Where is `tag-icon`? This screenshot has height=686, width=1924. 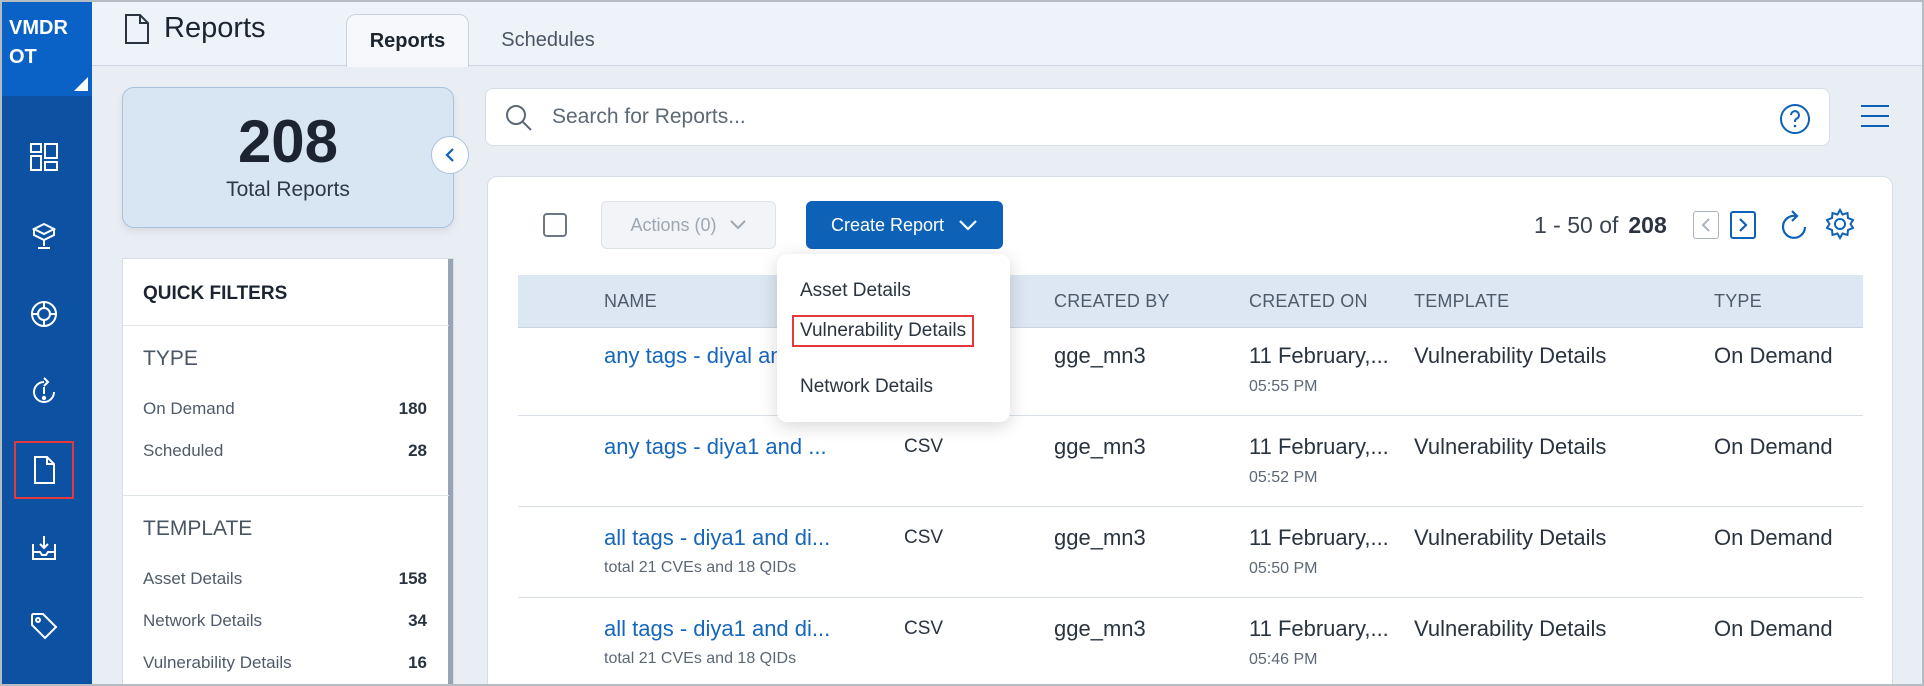 tag-icon is located at coordinates (44, 626).